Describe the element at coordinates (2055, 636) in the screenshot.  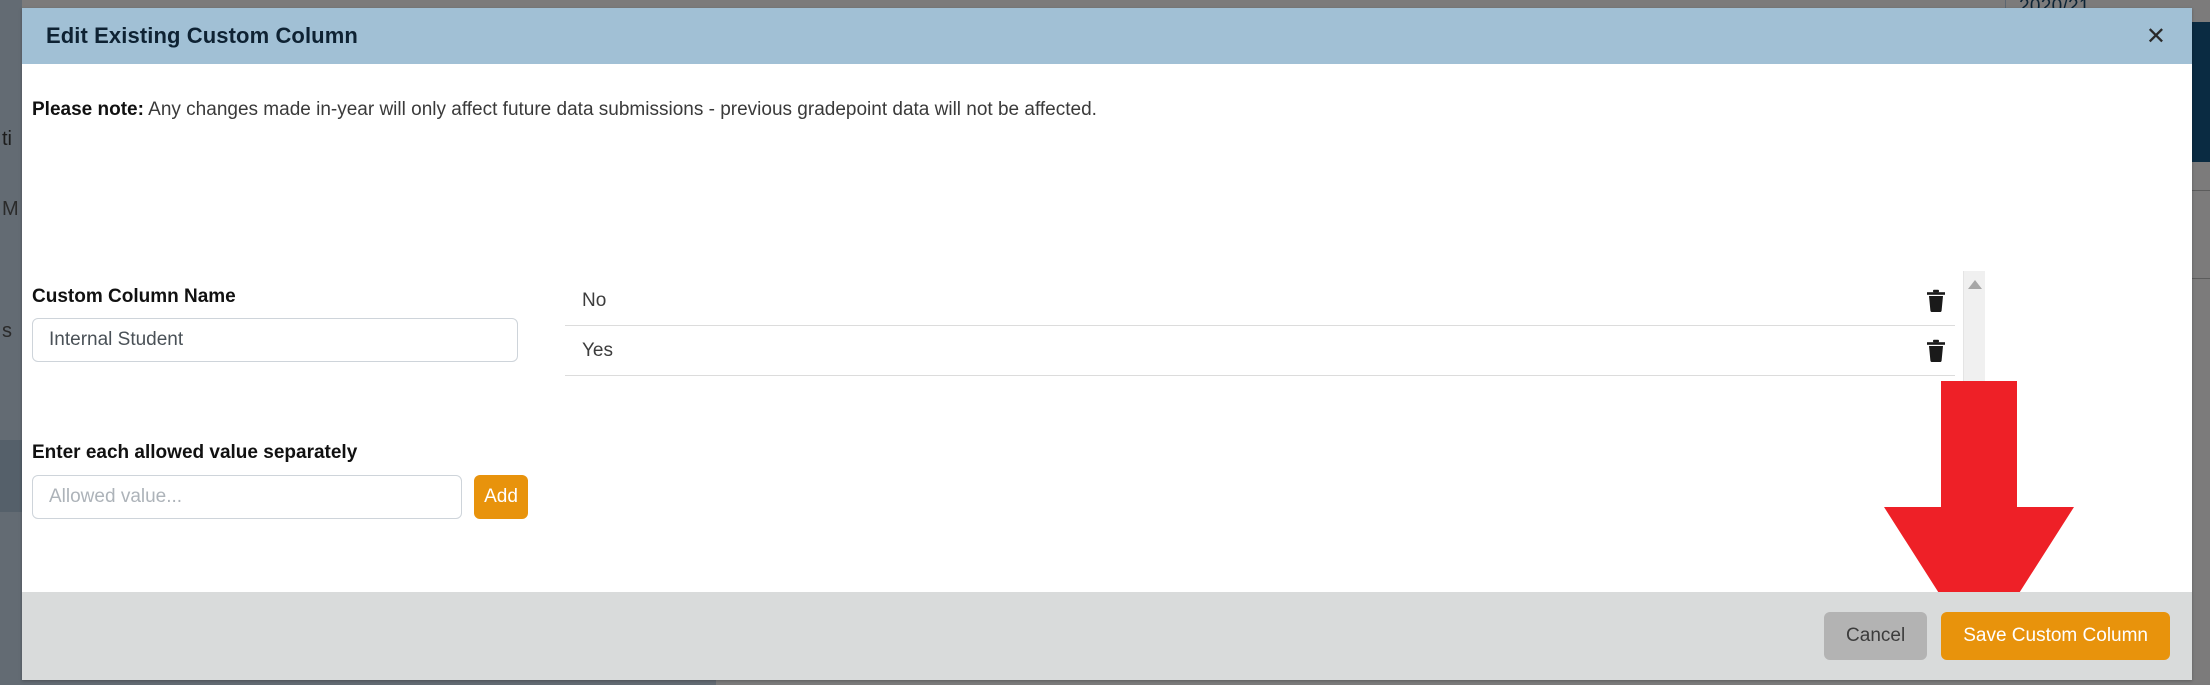
I see `save-custom-column-button: Save Custom Column` at that location.